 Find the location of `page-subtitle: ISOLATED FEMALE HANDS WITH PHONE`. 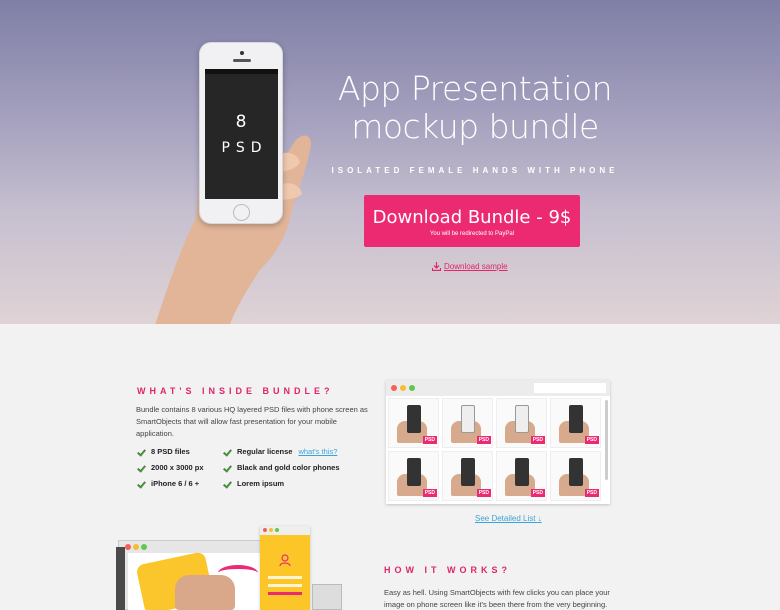

page-subtitle: ISOLATED FEMALE HANDS WITH PHONE is located at coordinates (475, 170).